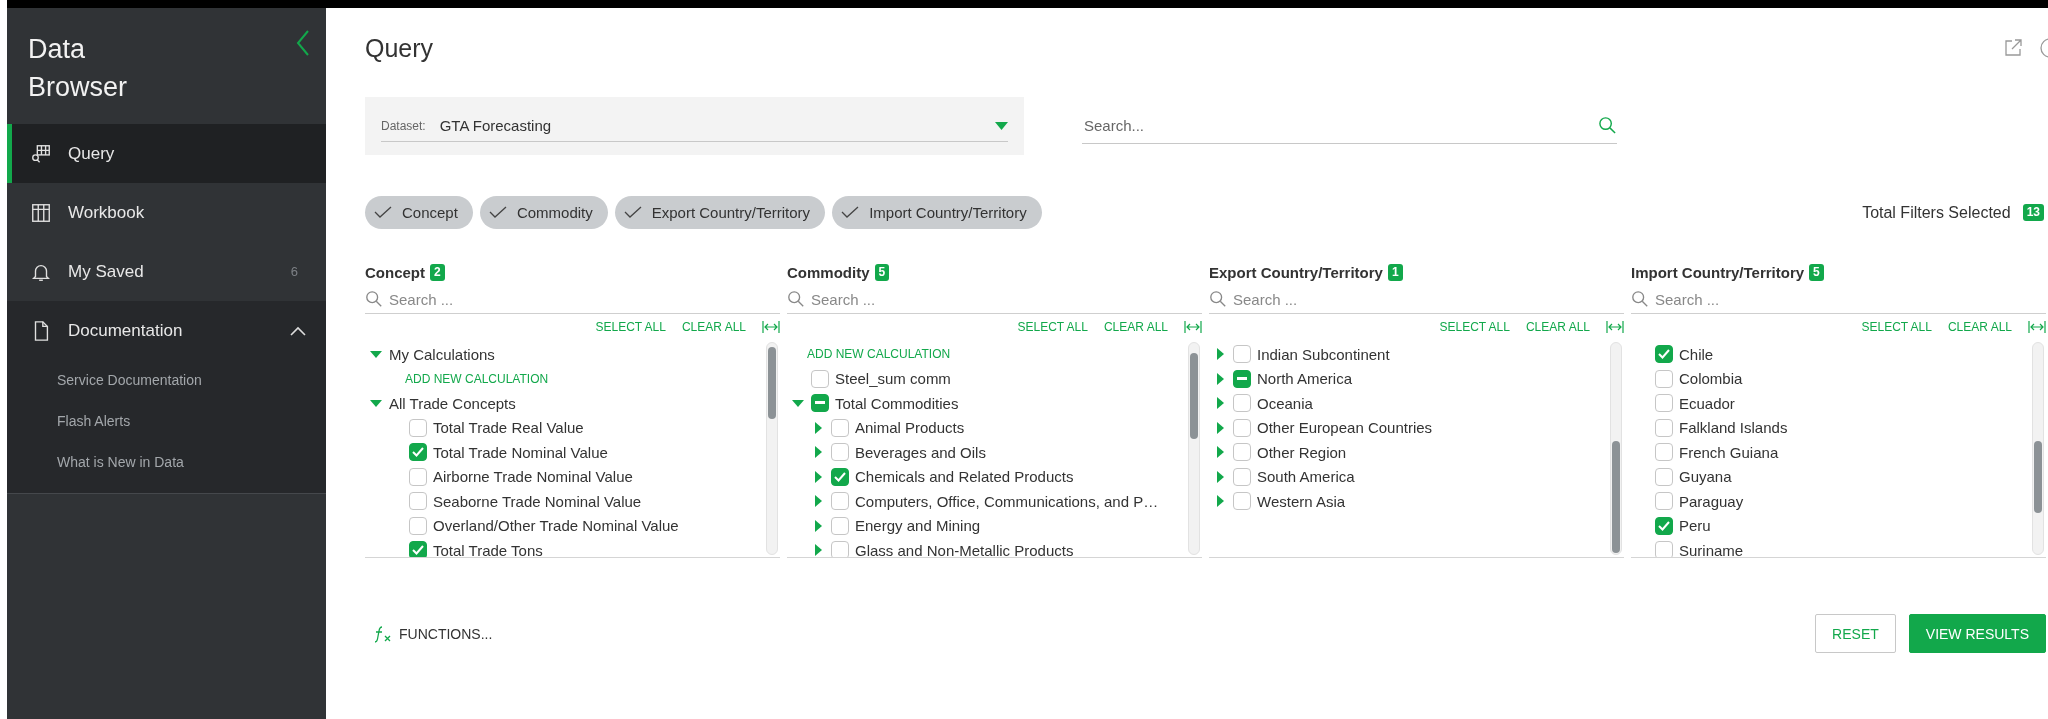 The width and height of the screenshot is (2048, 719). What do you see at coordinates (1285, 403) in the screenshot?
I see `option-label: Oceania` at bounding box center [1285, 403].